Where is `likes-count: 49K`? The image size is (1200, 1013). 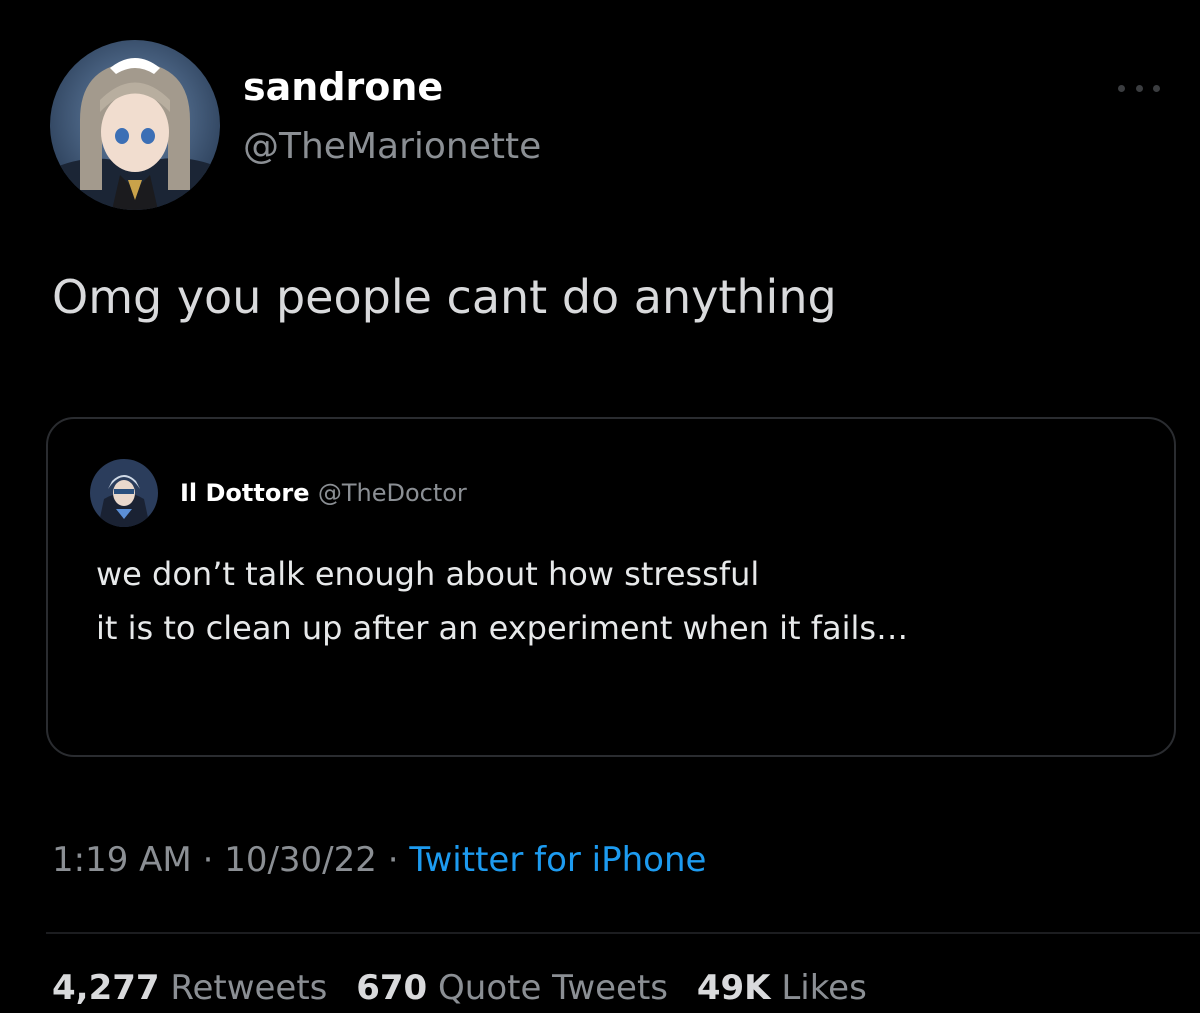 likes-count: 49K is located at coordinates (733, 988).